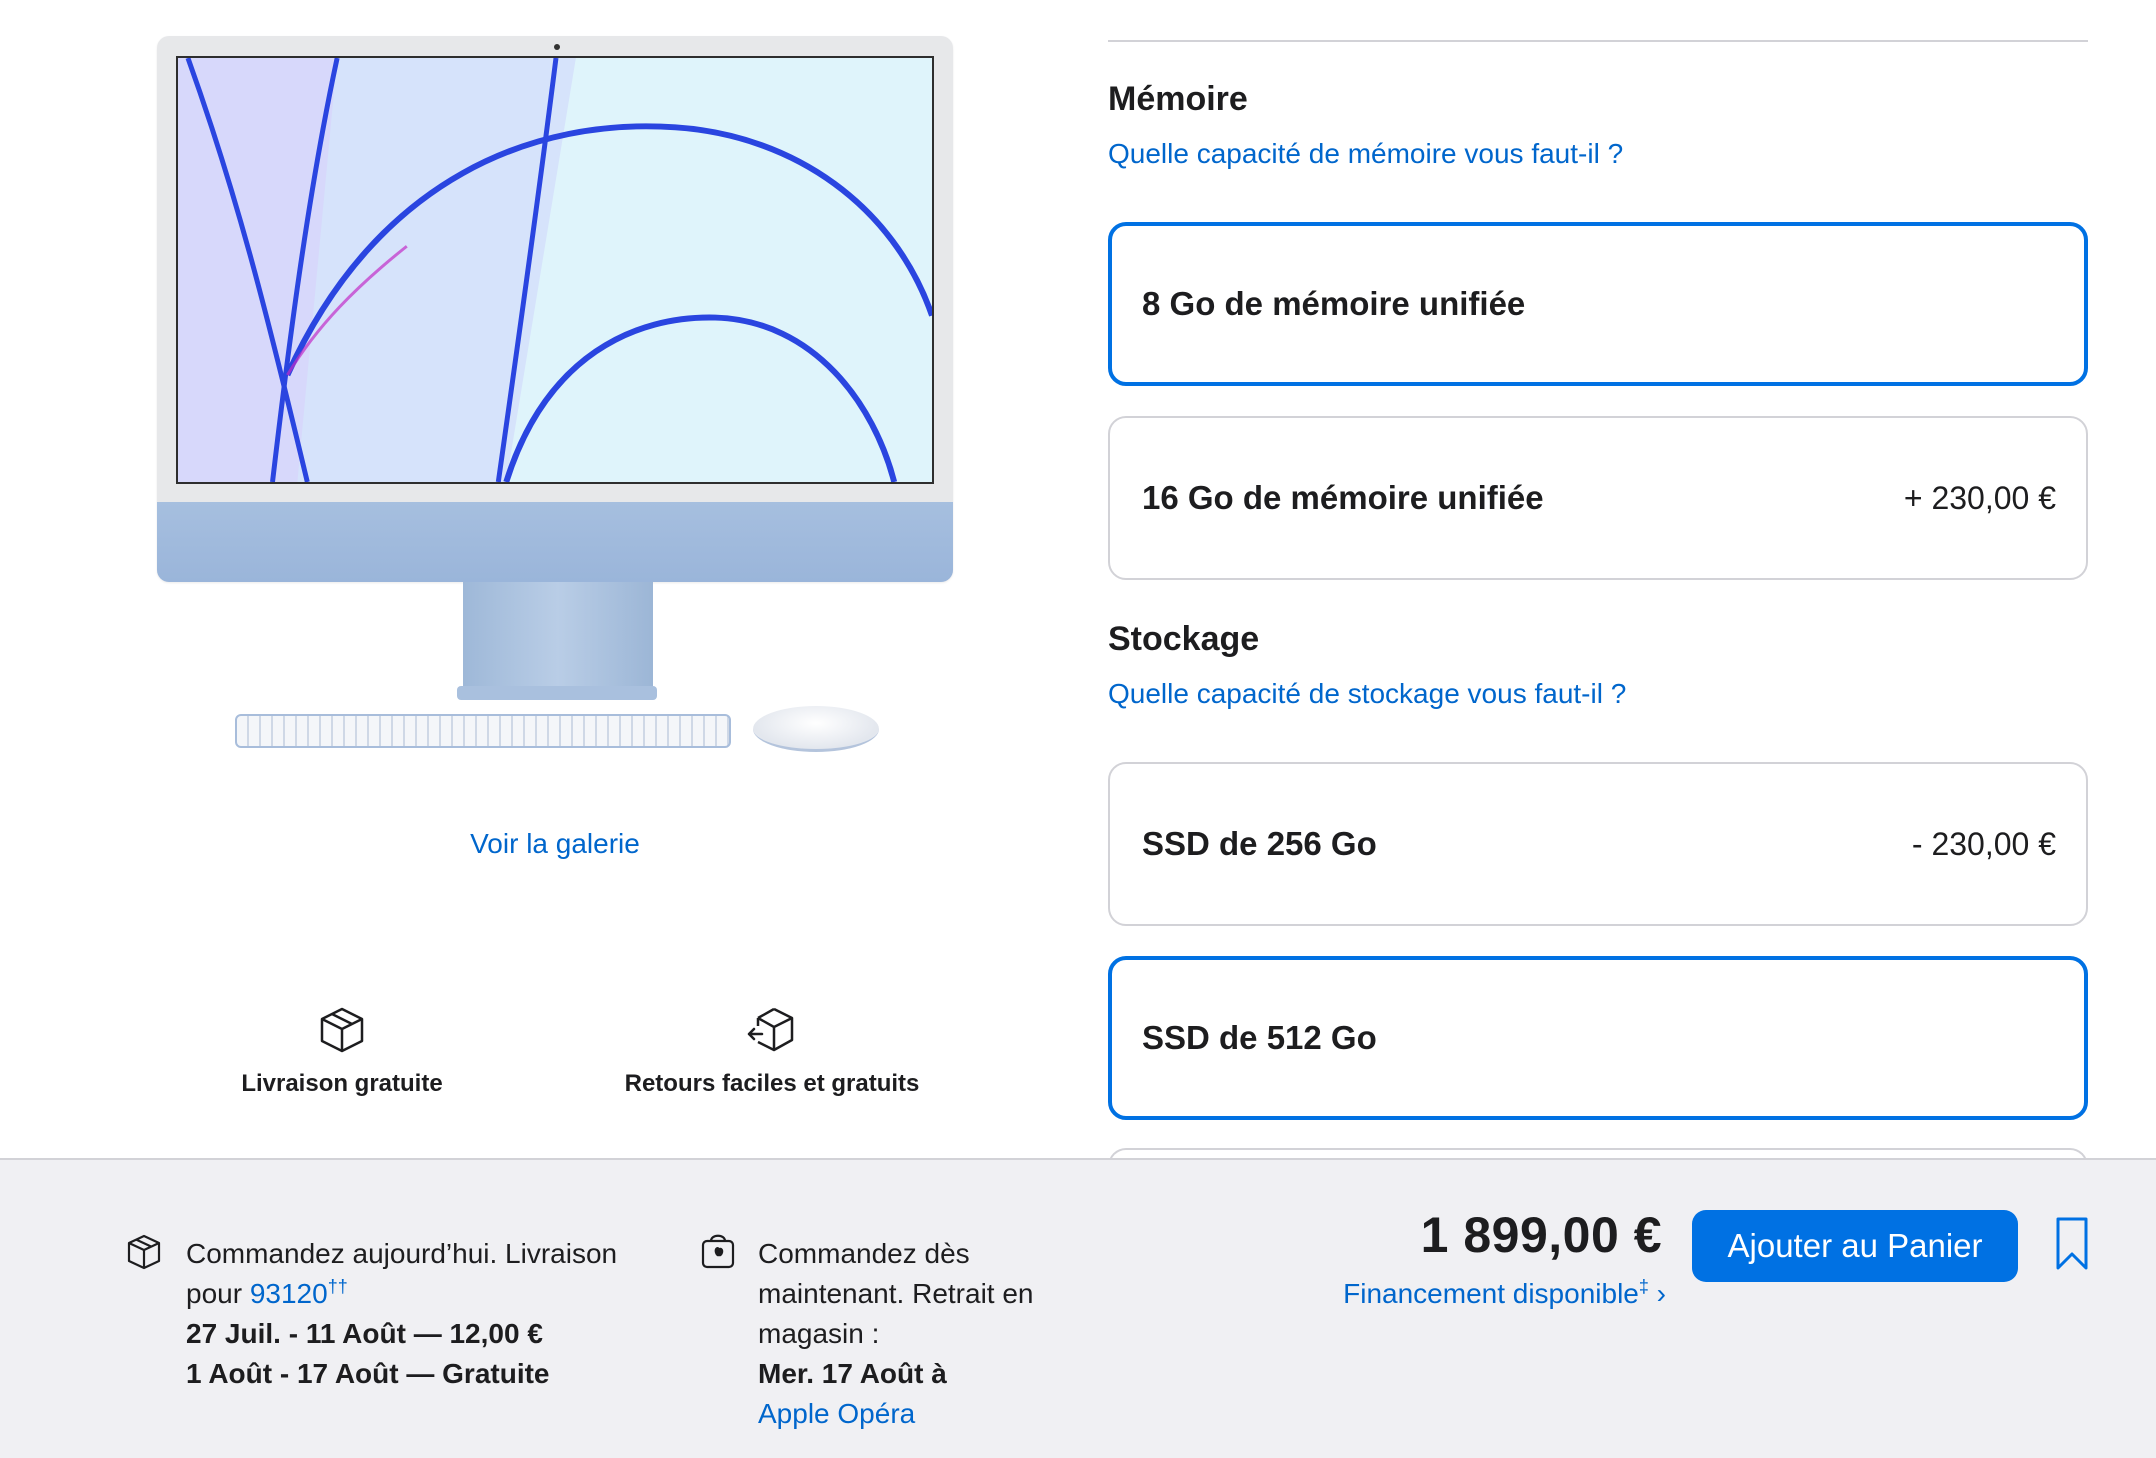  What do you see at coordinates (1598, 41) in the screenshot?
I see `section-divider` at bounding box center [1598, 41].